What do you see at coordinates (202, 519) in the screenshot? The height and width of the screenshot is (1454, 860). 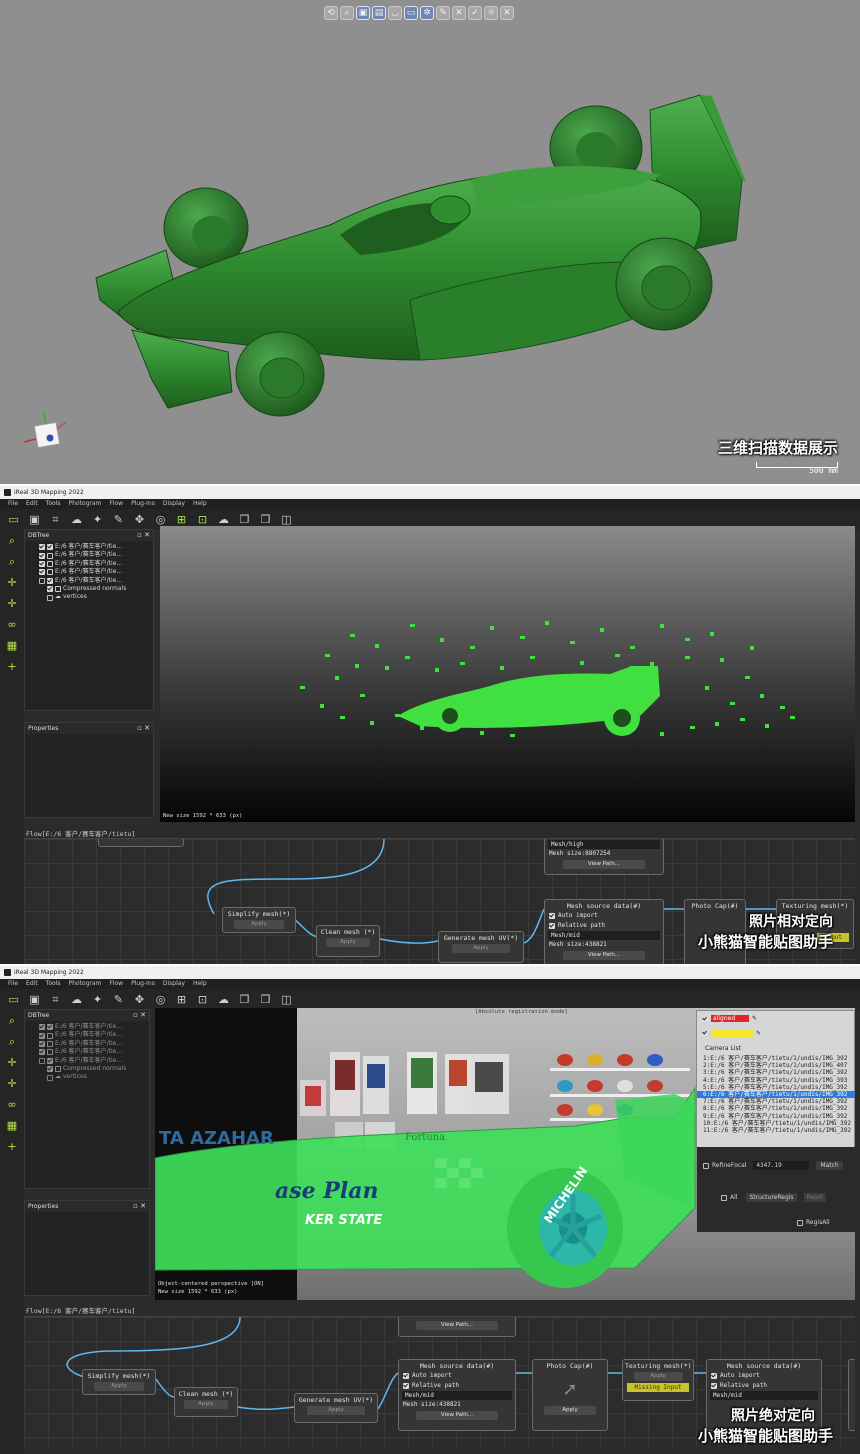 I see `camera-align-icon: ⊡` at bounding box center [202, 519].